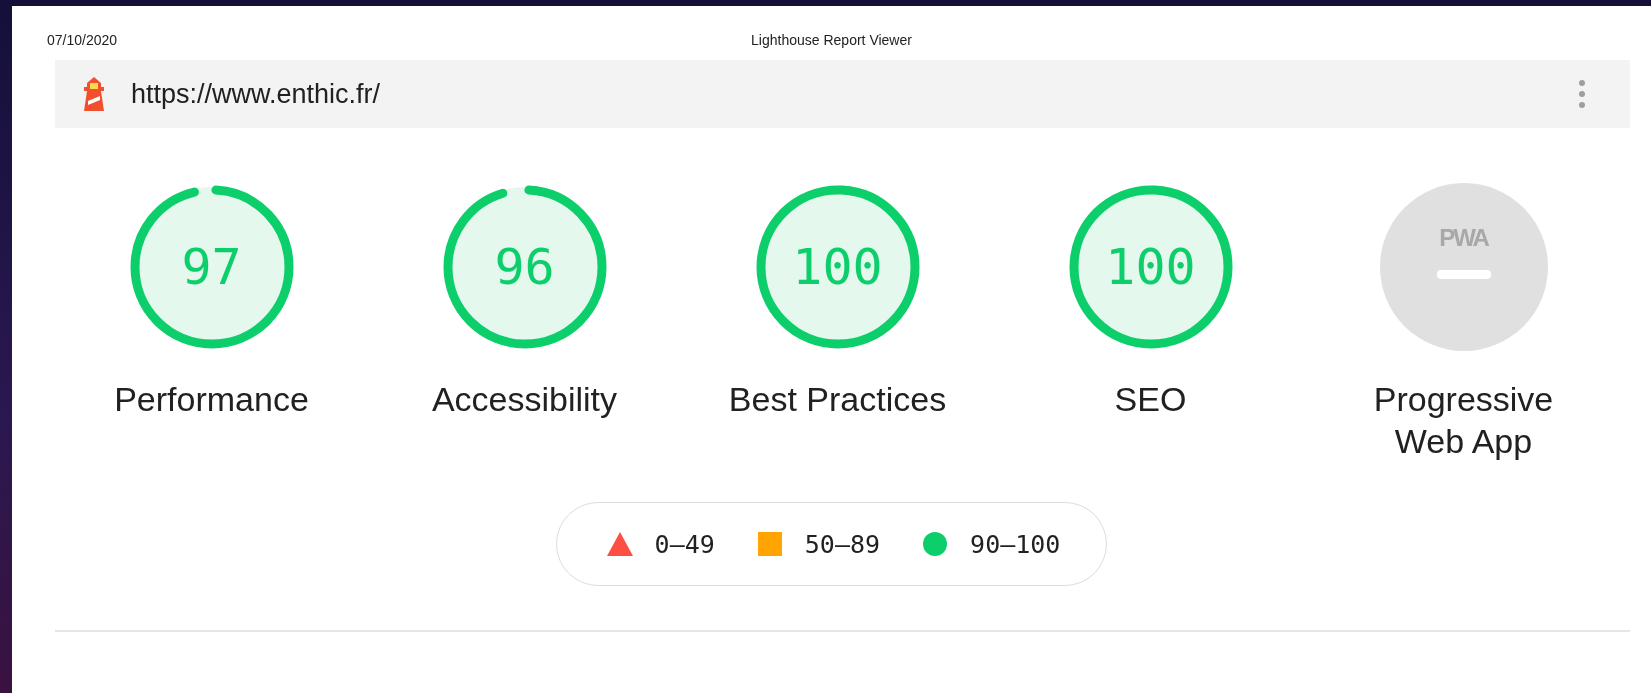 The width and height of the screenshot is (1651, 693). What do you see at coordinates (1150, 399) in the screenshot?
I see `category-label: SEO` at bounding box center [1150, 399].